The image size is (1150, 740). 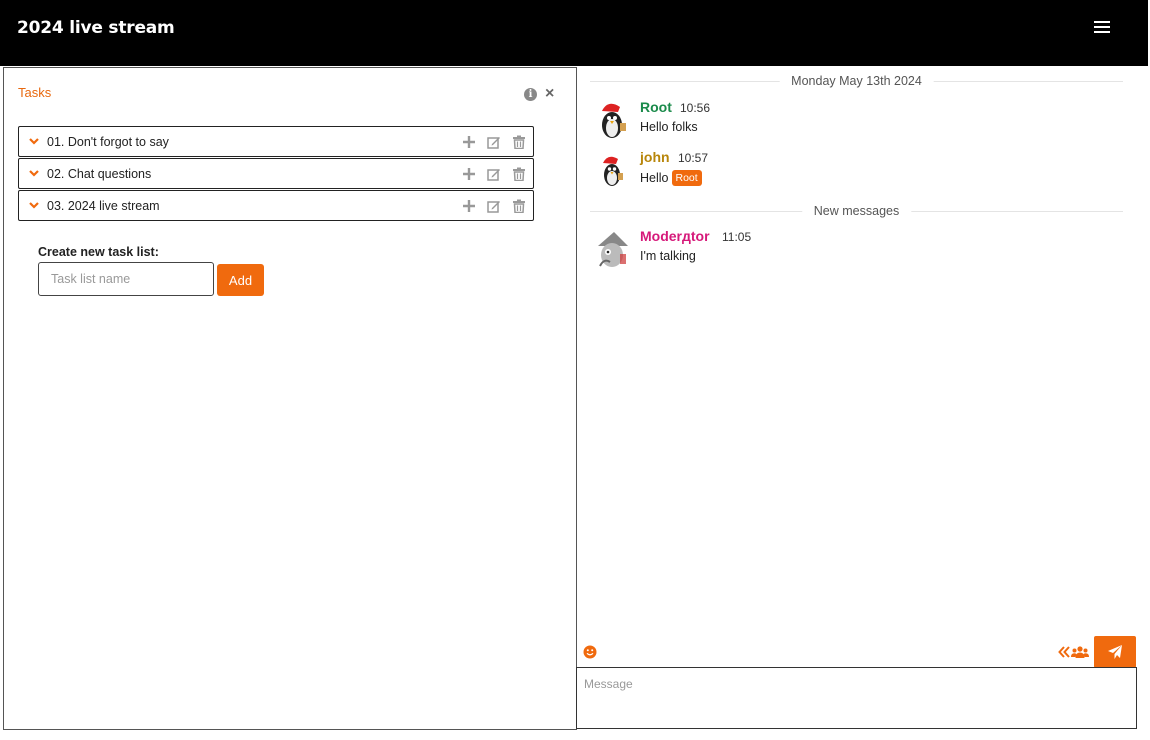 I want to click on info-icon: i, so click(x=530, y=94).